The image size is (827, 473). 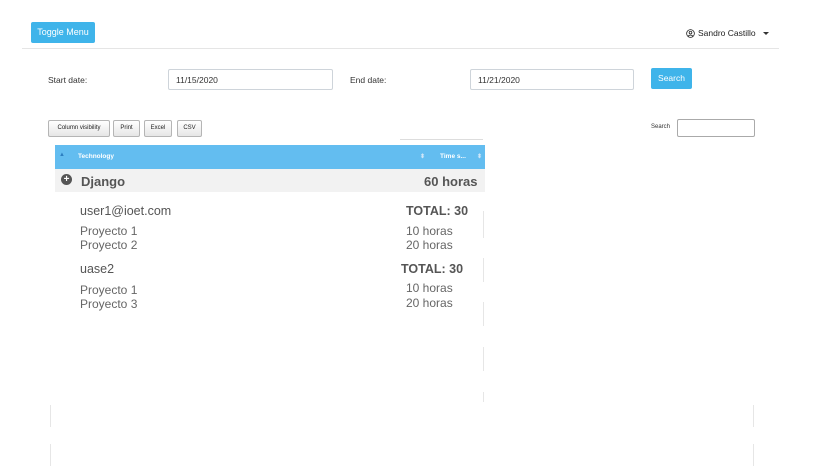 What do you see at coordinates (158, 128) in the screenshot?
I see `excel-button: Excel` at bounding box center [158, 128].